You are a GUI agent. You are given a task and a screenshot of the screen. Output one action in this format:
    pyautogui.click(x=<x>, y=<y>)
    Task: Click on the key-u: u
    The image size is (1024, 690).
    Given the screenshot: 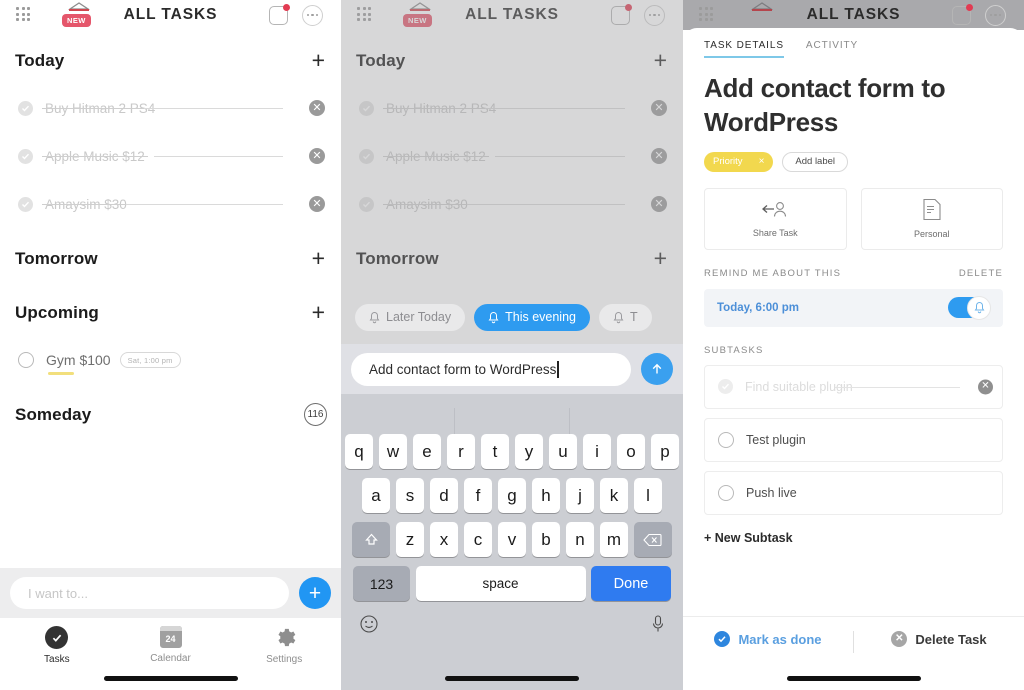 What is the action you would take?
    pyautogui.click(x=563, y=451)
    